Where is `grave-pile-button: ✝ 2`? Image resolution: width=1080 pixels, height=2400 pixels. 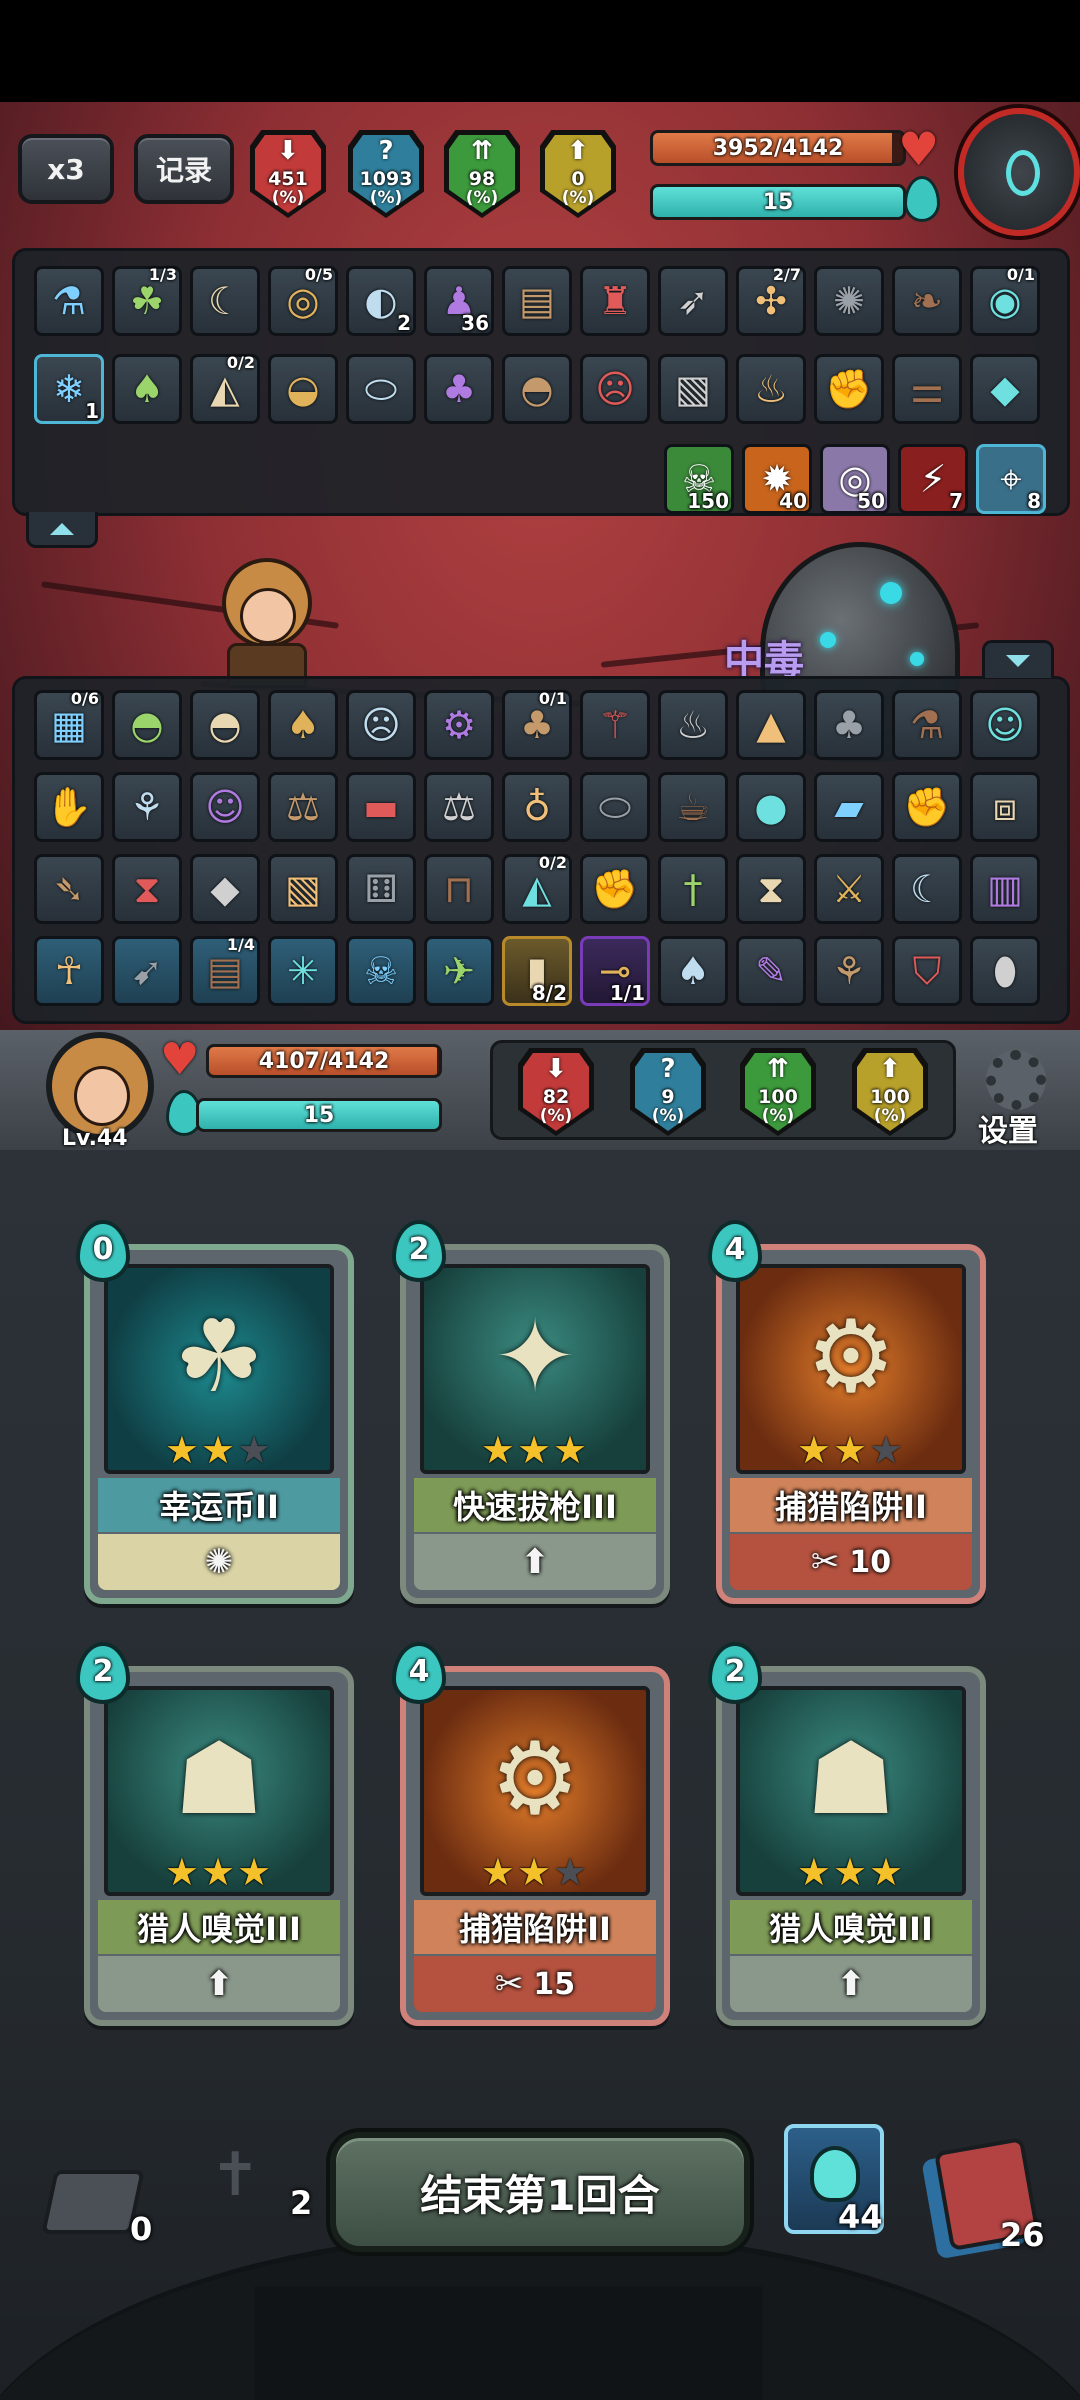 grave-pile-button: ✝ 2 is located at coordinates (255, 2195).